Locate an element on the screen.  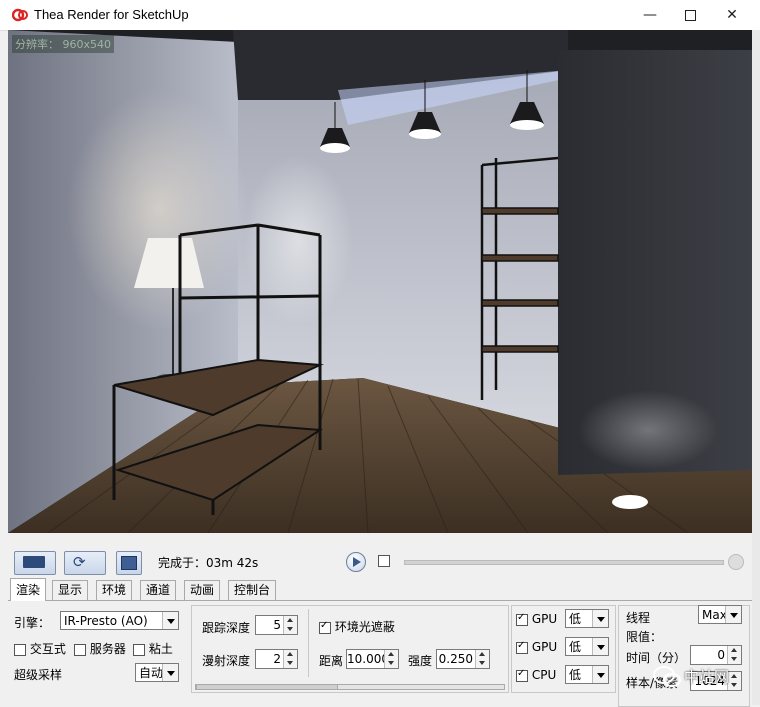
tab-animation: 动画 is located at coordinates (202, 590).